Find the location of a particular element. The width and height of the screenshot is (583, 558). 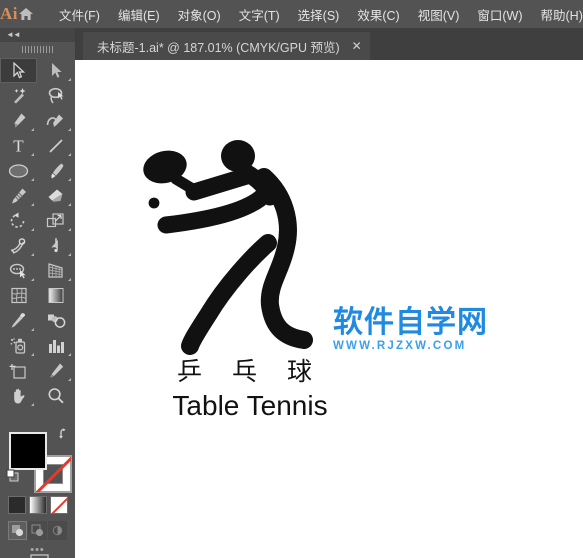

menu-type: 文字(T) is located at coordinates (259, 14).